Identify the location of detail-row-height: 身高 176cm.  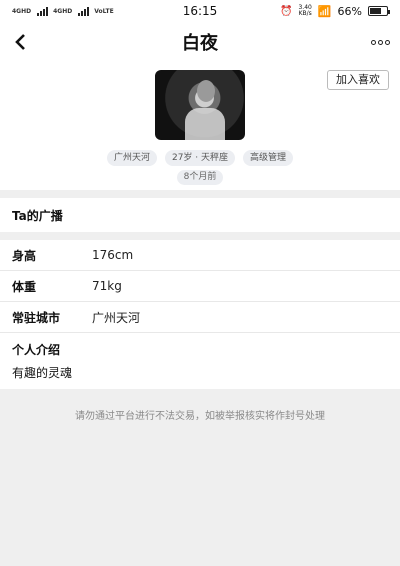
(200, 255).